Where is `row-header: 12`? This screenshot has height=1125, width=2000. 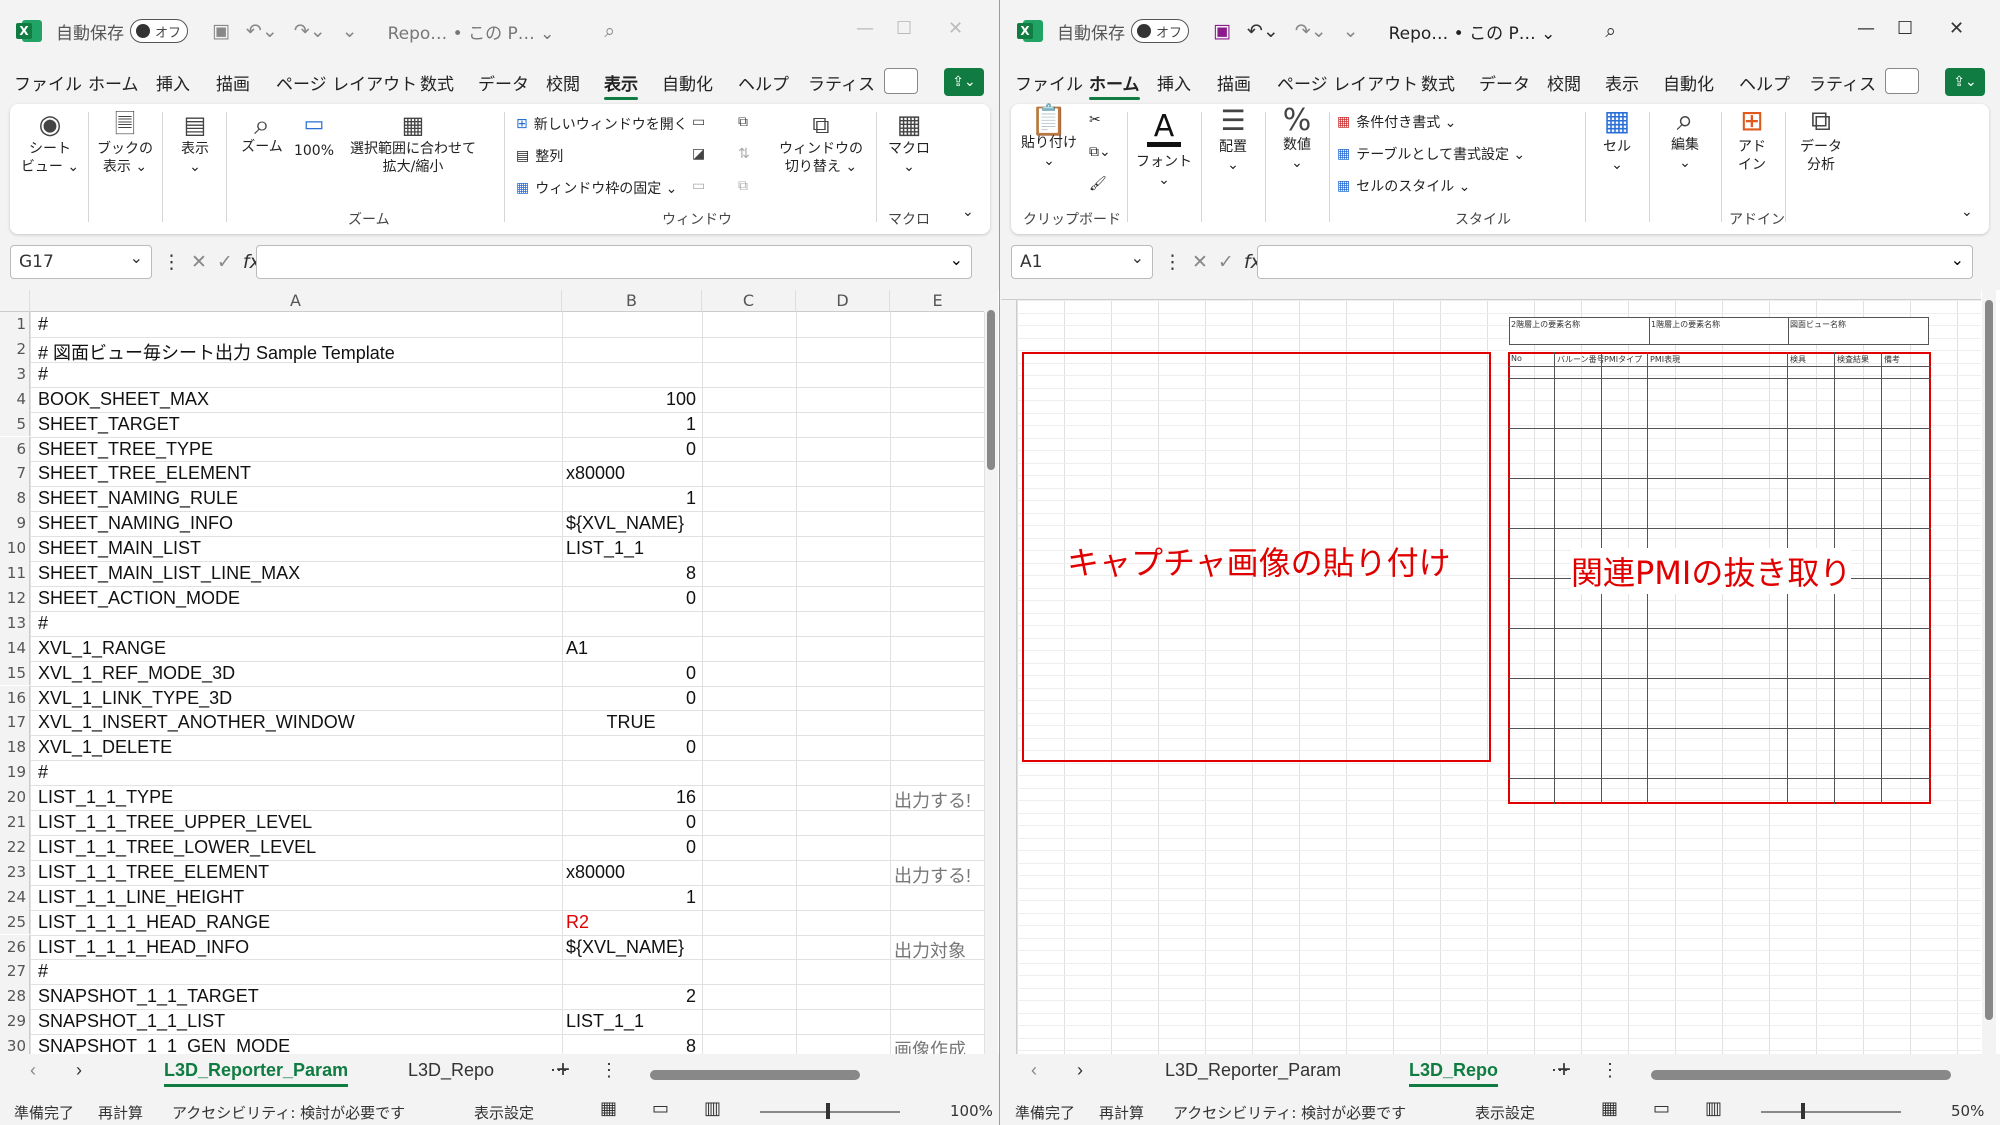 row-header: 12 is located at coordinates (15, 598).